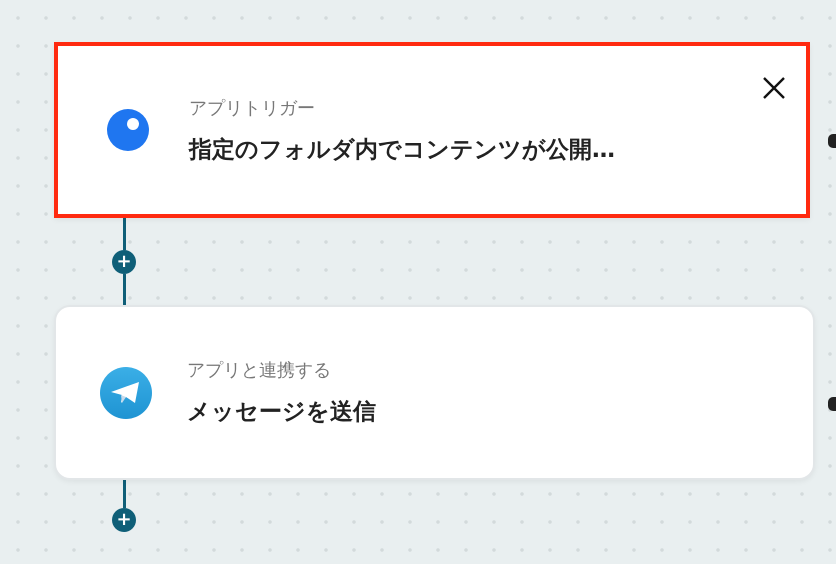  Describe the element at coordinates (252, 108) in the screenshot. I see `step-label: アプリトリガー` at that location.